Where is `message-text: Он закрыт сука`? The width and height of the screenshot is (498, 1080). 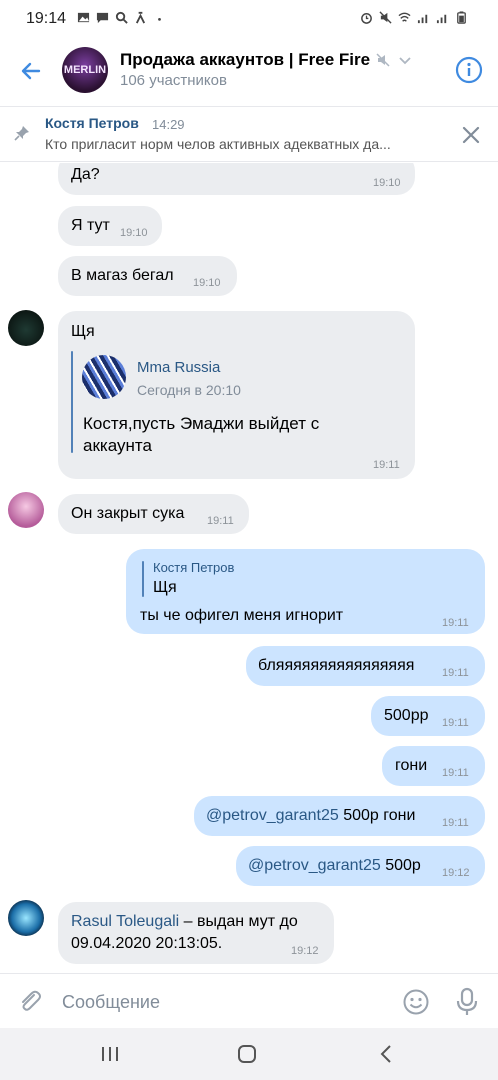 message-text: Он закрыт сука is located at coordinates (128, 513).